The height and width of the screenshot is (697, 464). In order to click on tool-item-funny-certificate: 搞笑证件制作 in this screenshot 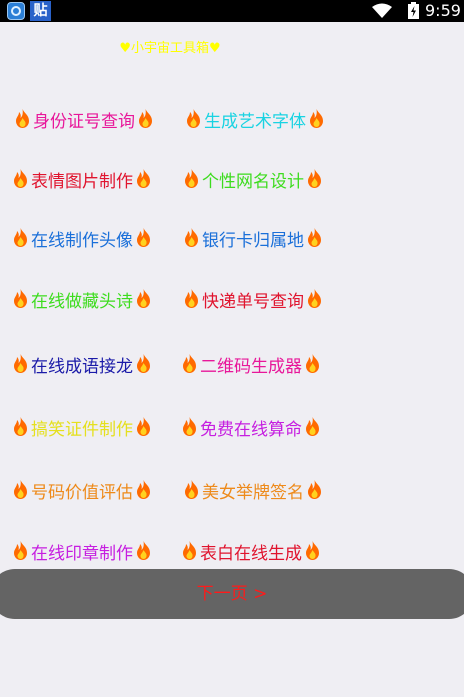, I will do `click(82, 427)`.